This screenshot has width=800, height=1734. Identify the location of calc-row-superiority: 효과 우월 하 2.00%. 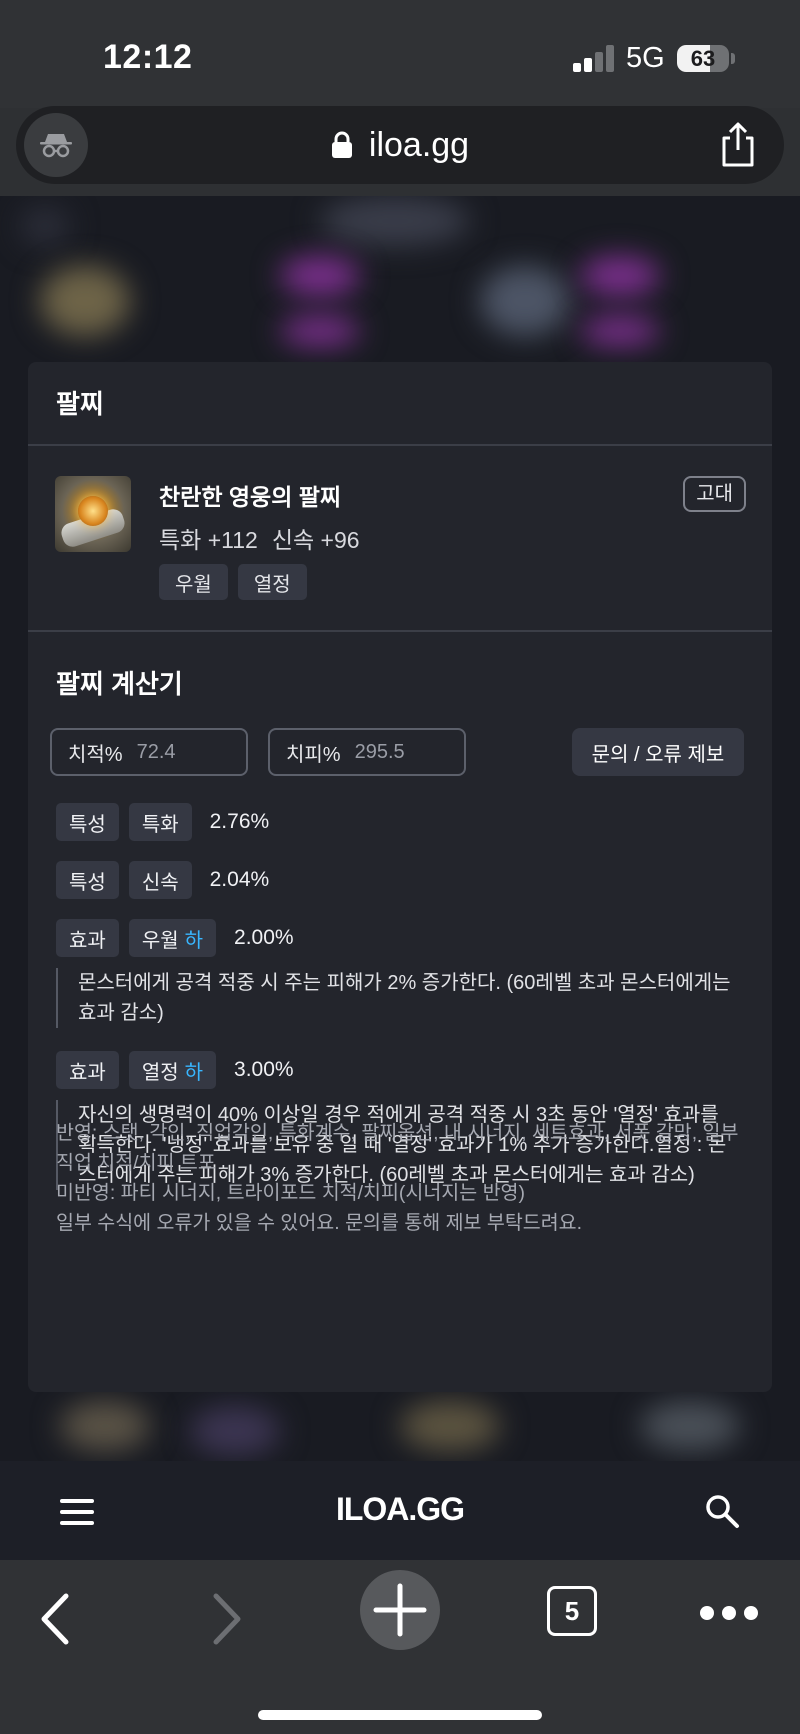
(175, 938).